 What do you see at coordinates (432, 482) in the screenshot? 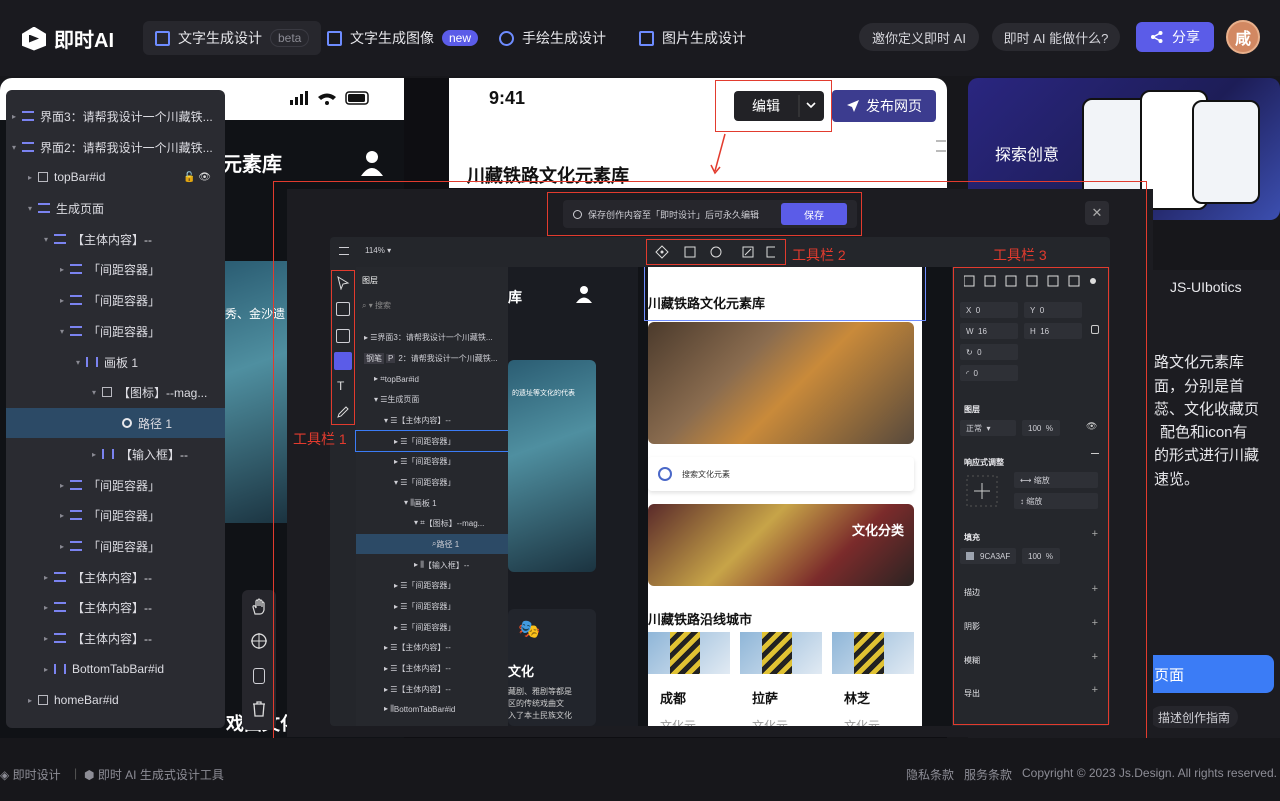
I see `layer-row: ▾ ☰ 「间距容器」` at bounding box center [432, 482].